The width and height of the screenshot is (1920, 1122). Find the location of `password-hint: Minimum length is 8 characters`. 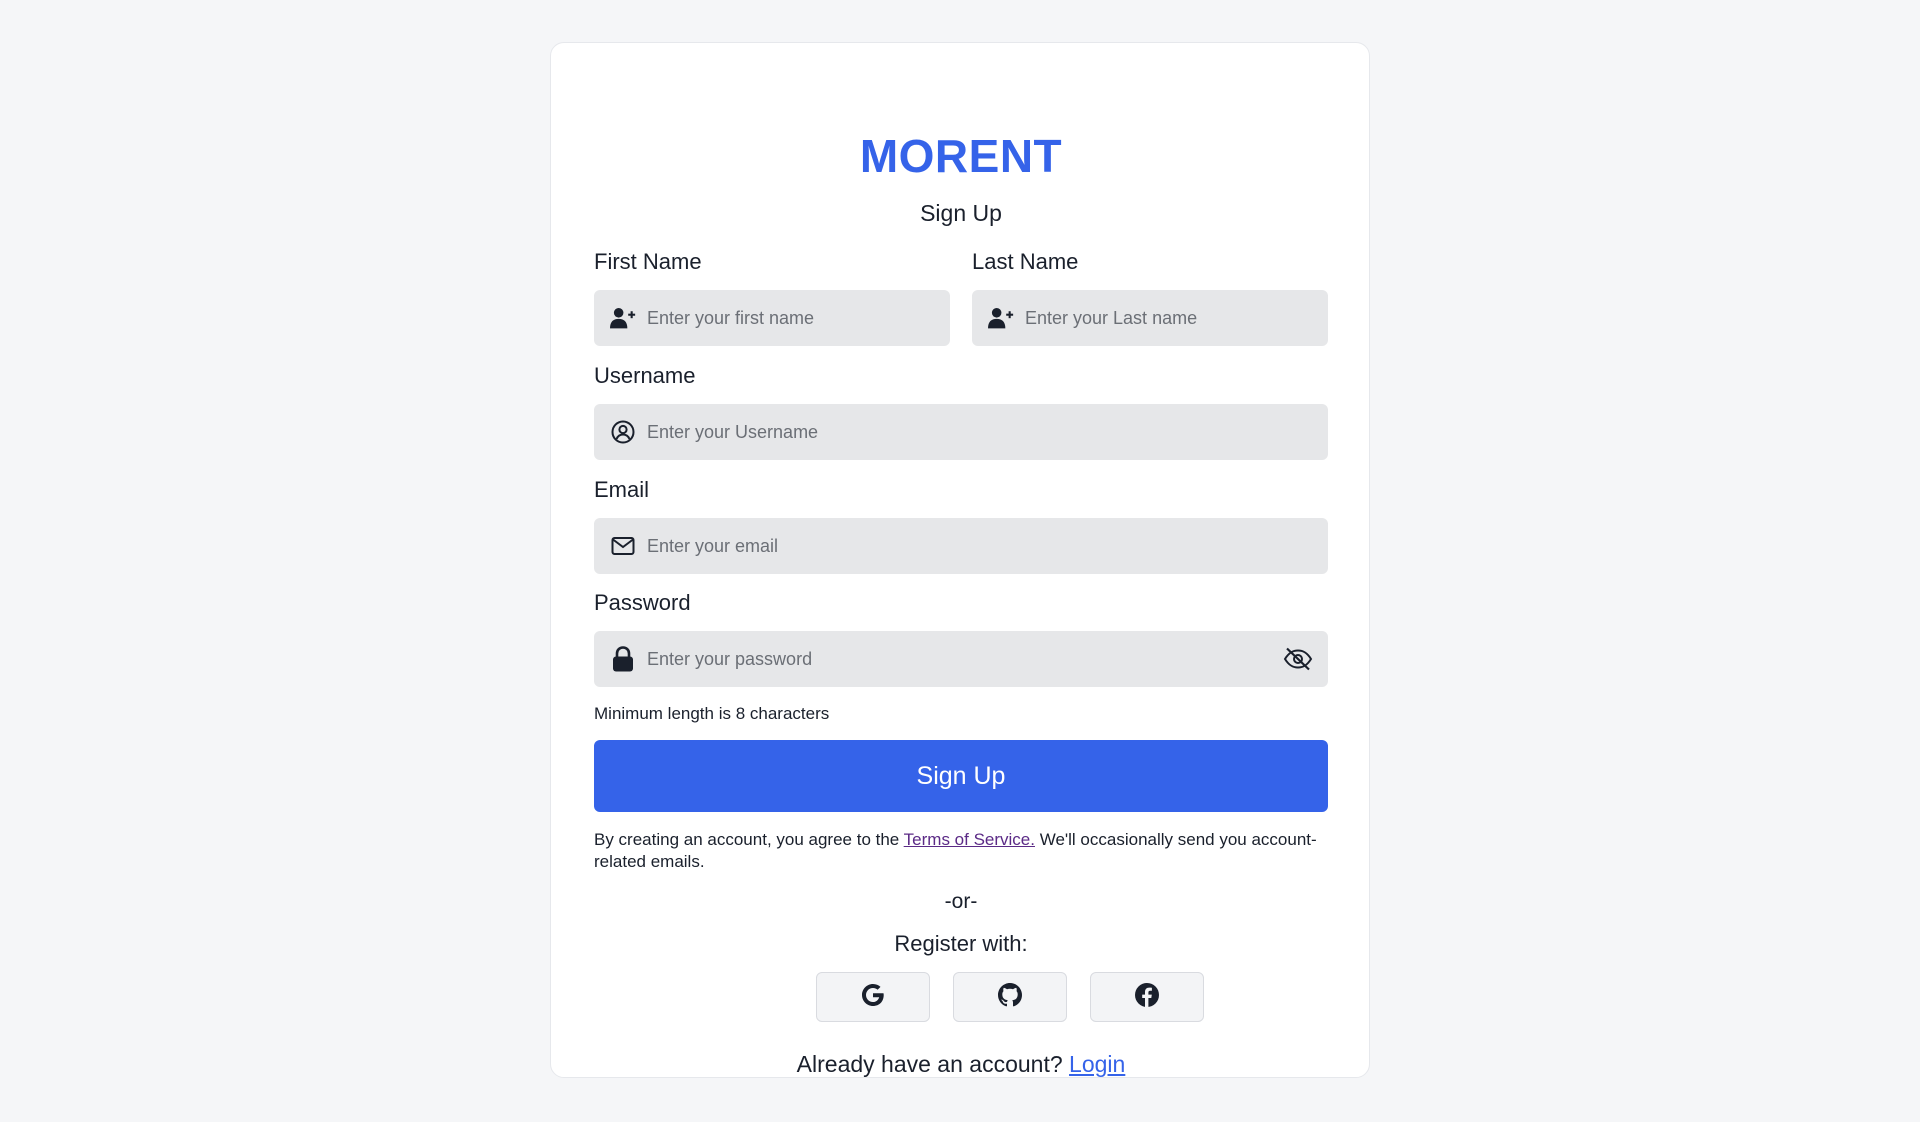

password-hint: Minimum length is 8 characters is located at coordinates (712, 713).